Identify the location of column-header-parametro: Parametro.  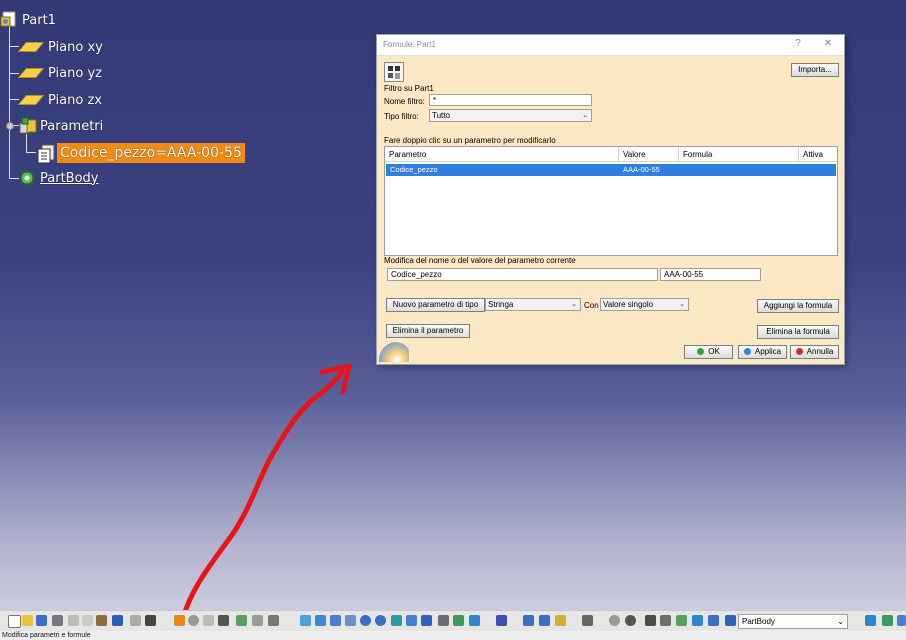
(502, 154).